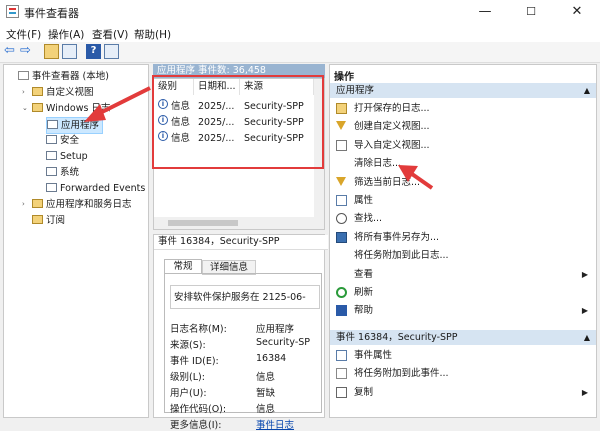  What do you see at coordinates (241, 242) in the screenshot?
I see `event-detail-title: 事件 16384，Security-SPP` at bounding box center [241, 242].